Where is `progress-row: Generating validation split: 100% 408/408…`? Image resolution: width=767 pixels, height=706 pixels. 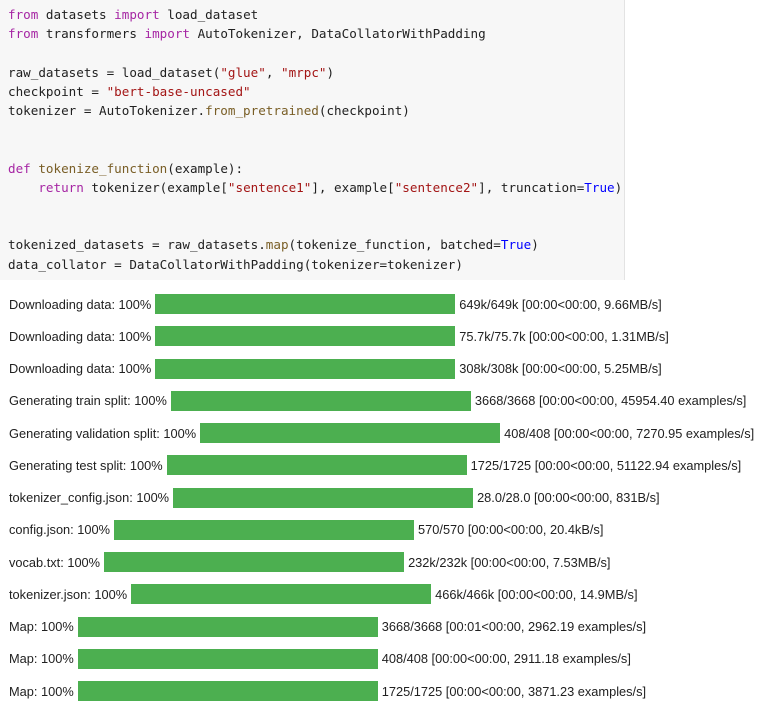 progress-row: Generating validation split: 100% 408/408… is located at coordinates (381, 433).